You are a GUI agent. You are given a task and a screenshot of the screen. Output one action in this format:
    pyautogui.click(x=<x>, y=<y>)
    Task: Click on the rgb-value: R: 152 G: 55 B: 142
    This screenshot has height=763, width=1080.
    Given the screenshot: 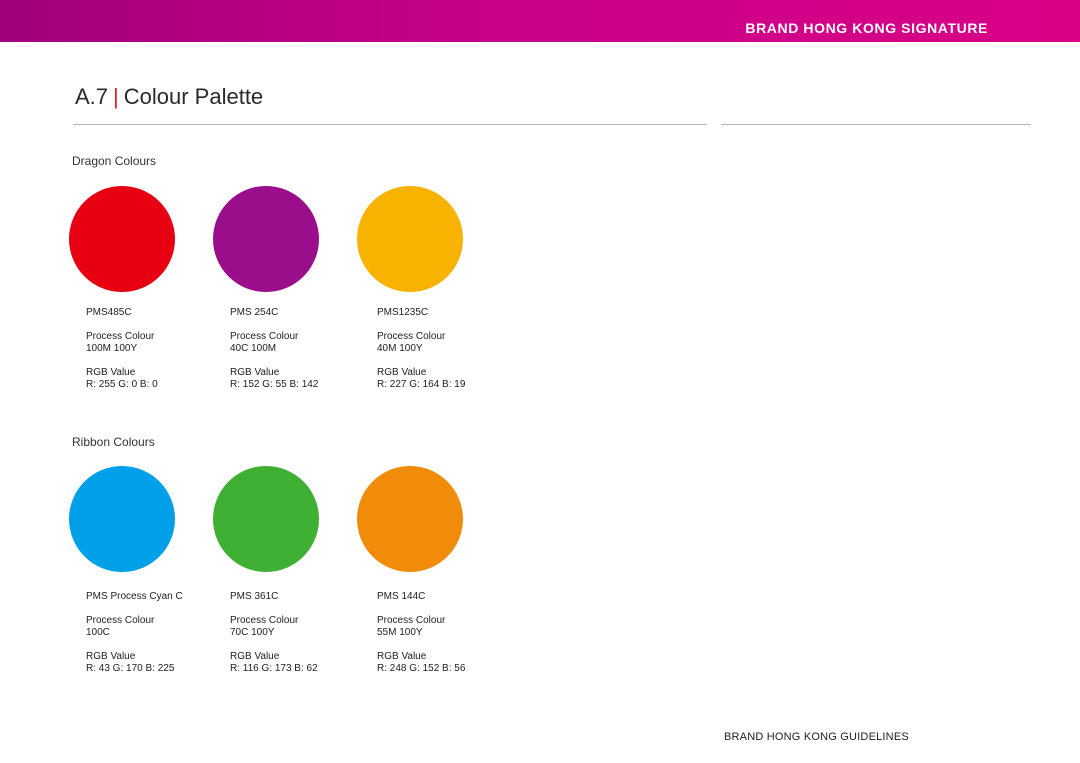 What is the action you would take?
    pyautogui.click(x=274, y=384)
    